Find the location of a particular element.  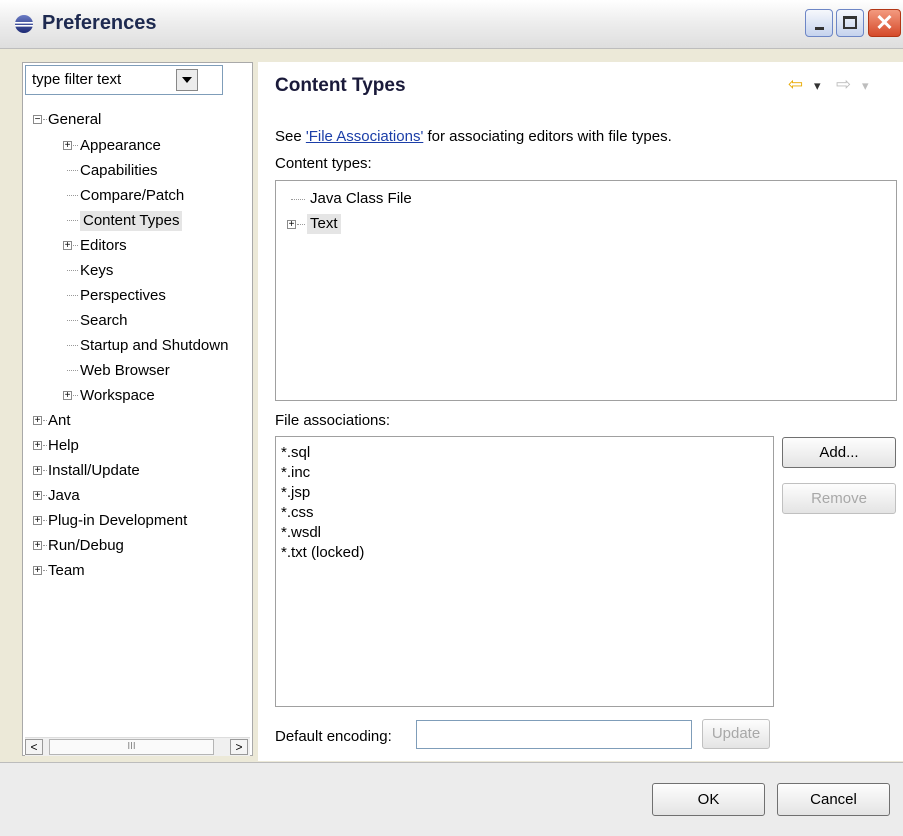

minimize-button is located at coordinates (819, 23).